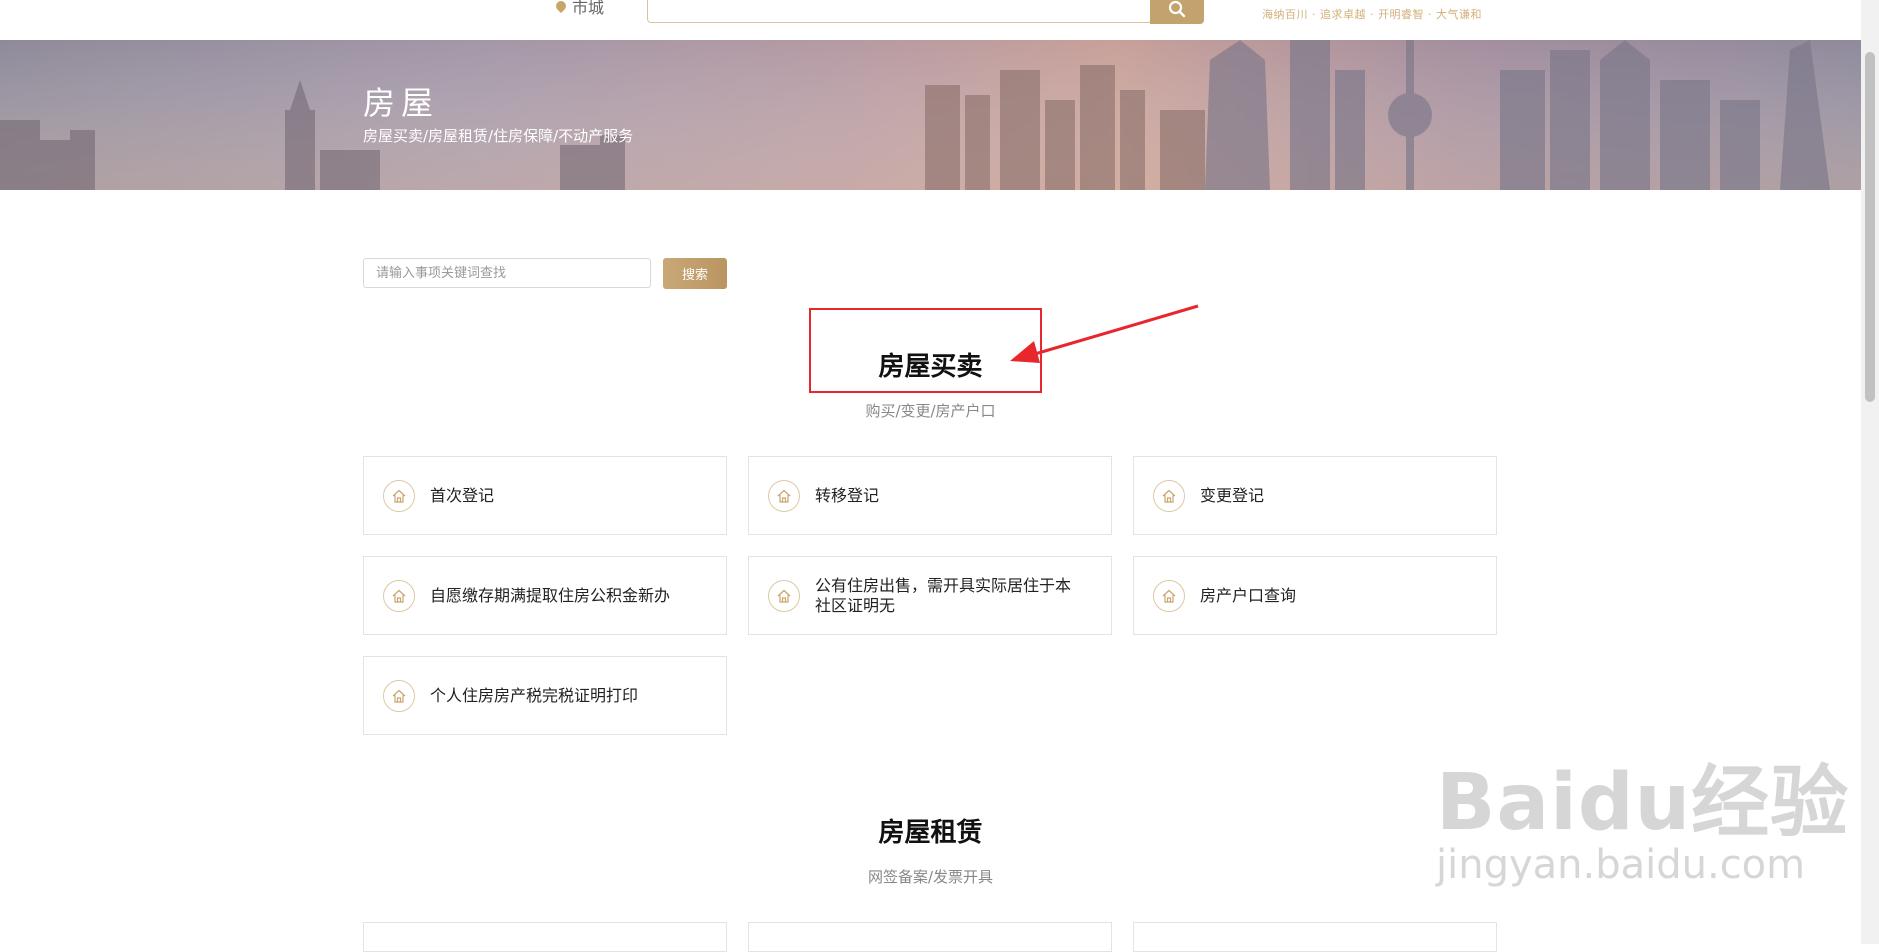 This screenshot has height=952, width=1879. What do you see at coordinates (1870, 227) in the screenshot?
I see `scrollbar-thumb` at bounding box center [1870, 227].